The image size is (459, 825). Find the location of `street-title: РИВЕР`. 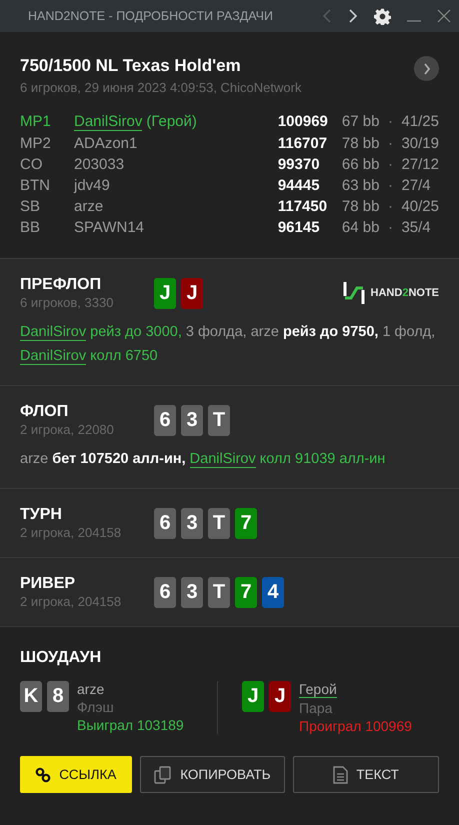

street-title: РИВЕР is located at coordinates (48, 584).